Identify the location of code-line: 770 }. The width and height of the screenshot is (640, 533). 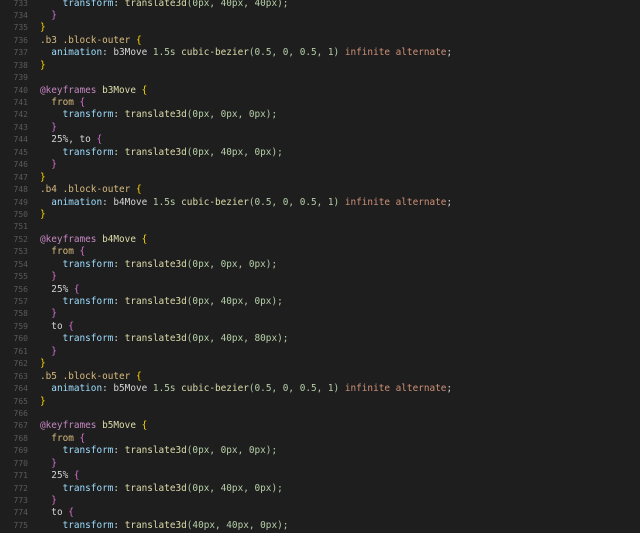
(320, 464).